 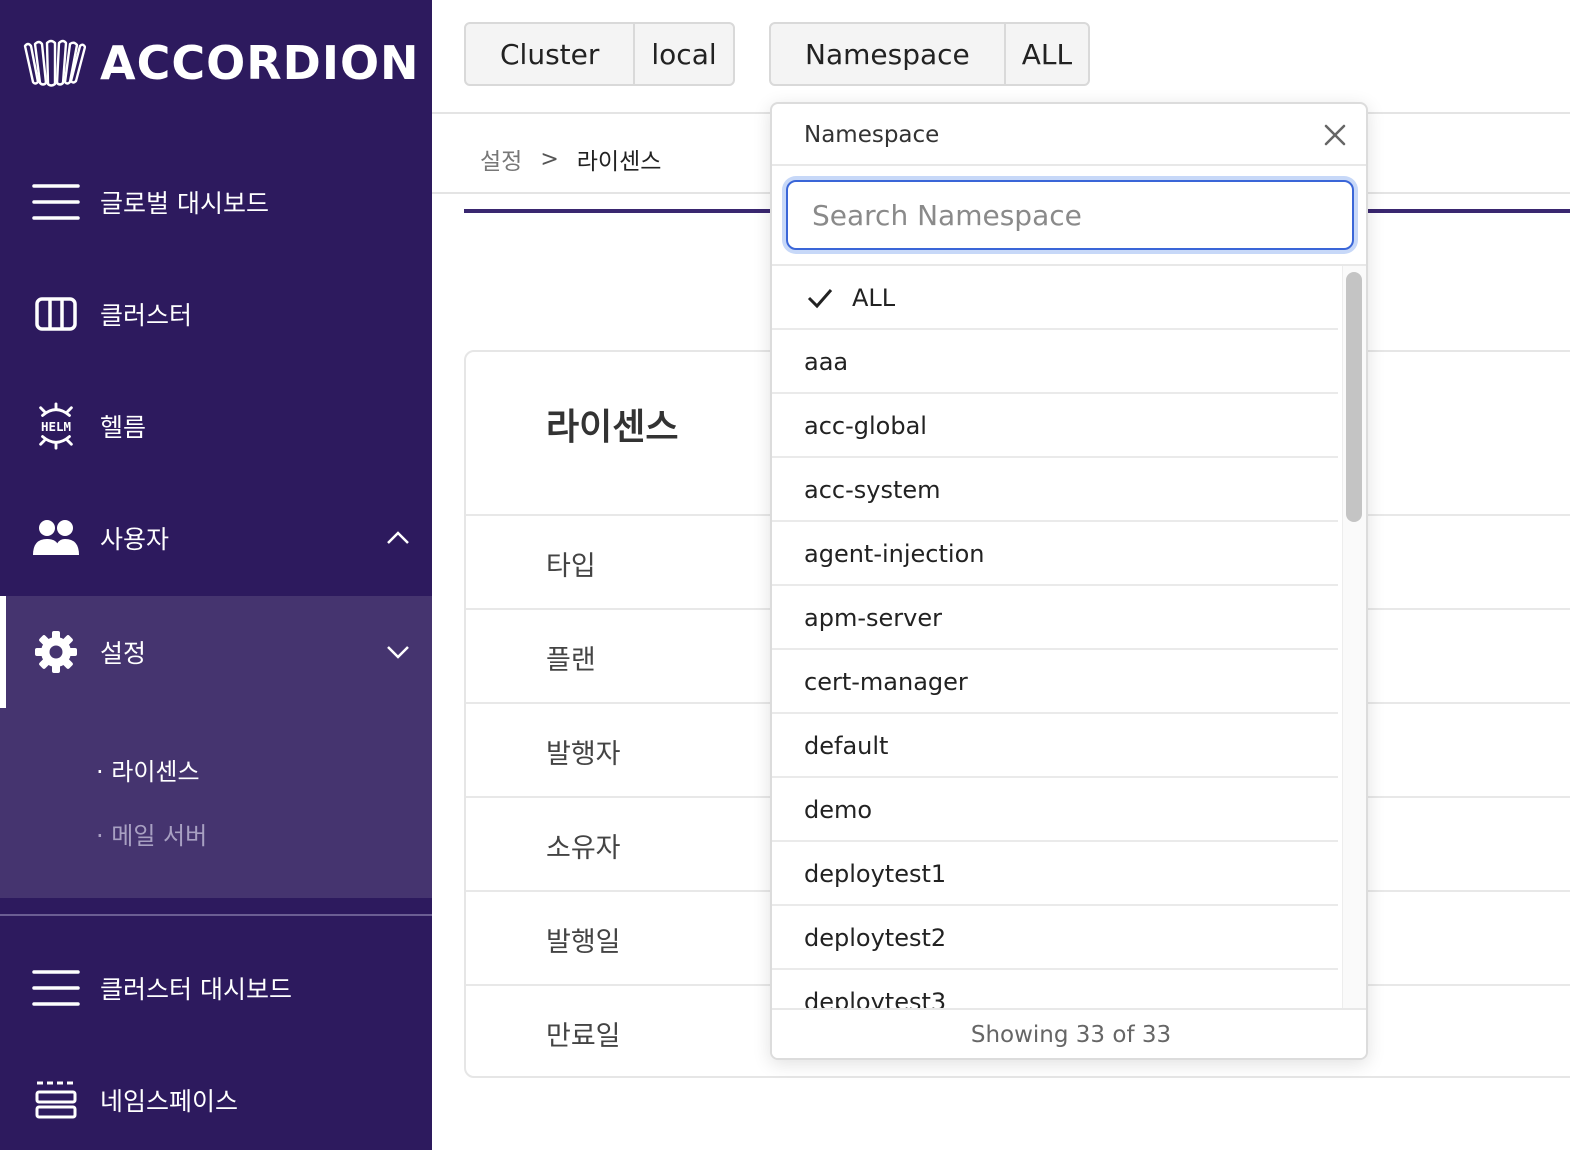 I want to click on sidebar-item-label: 설정, so click(x=123, y=653).